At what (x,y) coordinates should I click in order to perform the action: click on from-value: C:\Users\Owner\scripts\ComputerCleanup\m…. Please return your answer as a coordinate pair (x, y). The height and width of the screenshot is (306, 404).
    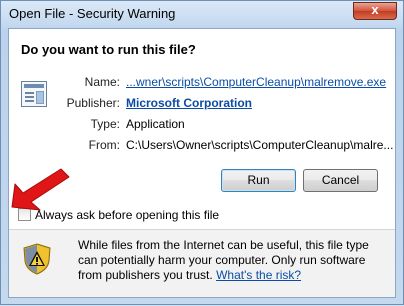
    Looking at the image, I should click on (260, 145).